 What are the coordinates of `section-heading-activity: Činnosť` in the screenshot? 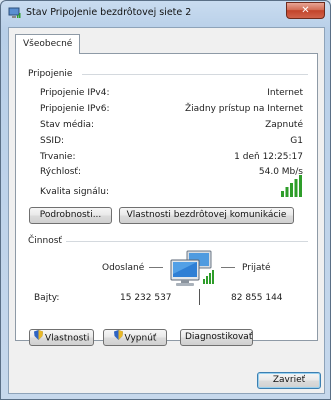 It's located at (45, 241).